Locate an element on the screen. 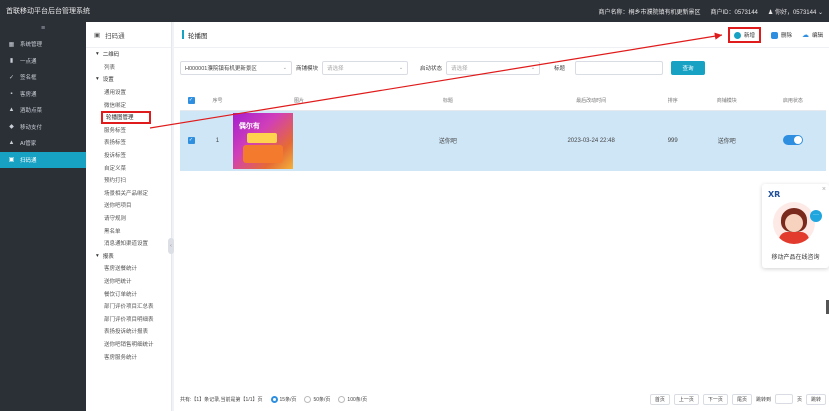  sidebar-item-signature: ✓ 签名框 is located at coordinates (43, 77).